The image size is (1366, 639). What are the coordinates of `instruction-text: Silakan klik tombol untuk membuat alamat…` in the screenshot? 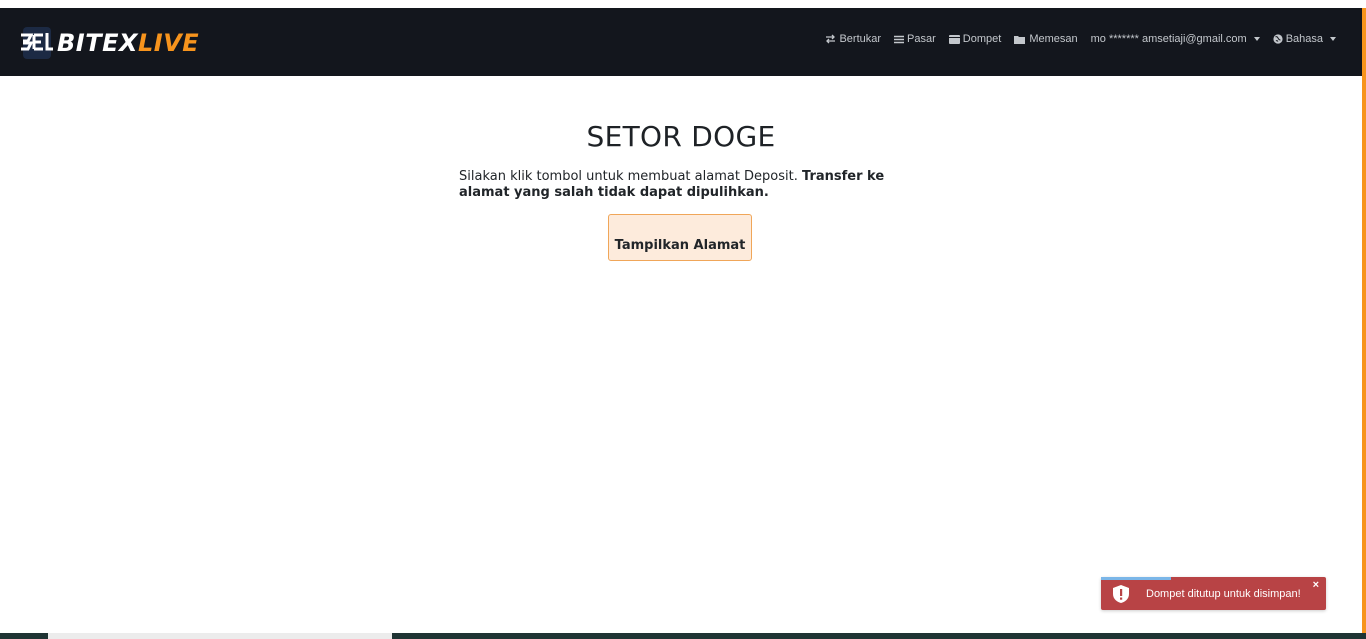 It's located at (628, 176).